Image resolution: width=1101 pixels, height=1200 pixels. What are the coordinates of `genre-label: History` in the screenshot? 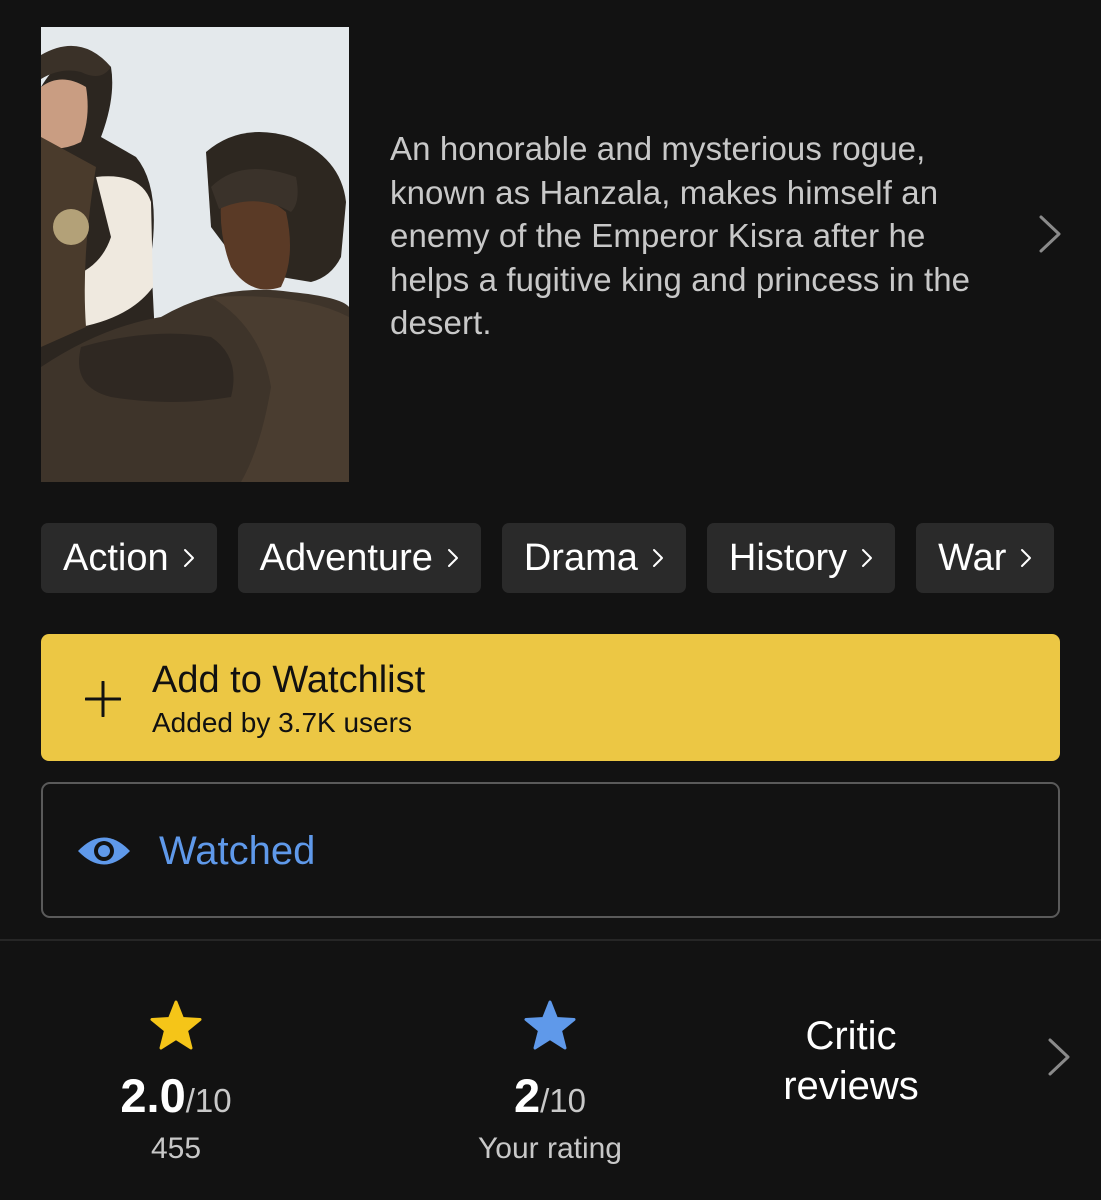 It's located at (788, 557).